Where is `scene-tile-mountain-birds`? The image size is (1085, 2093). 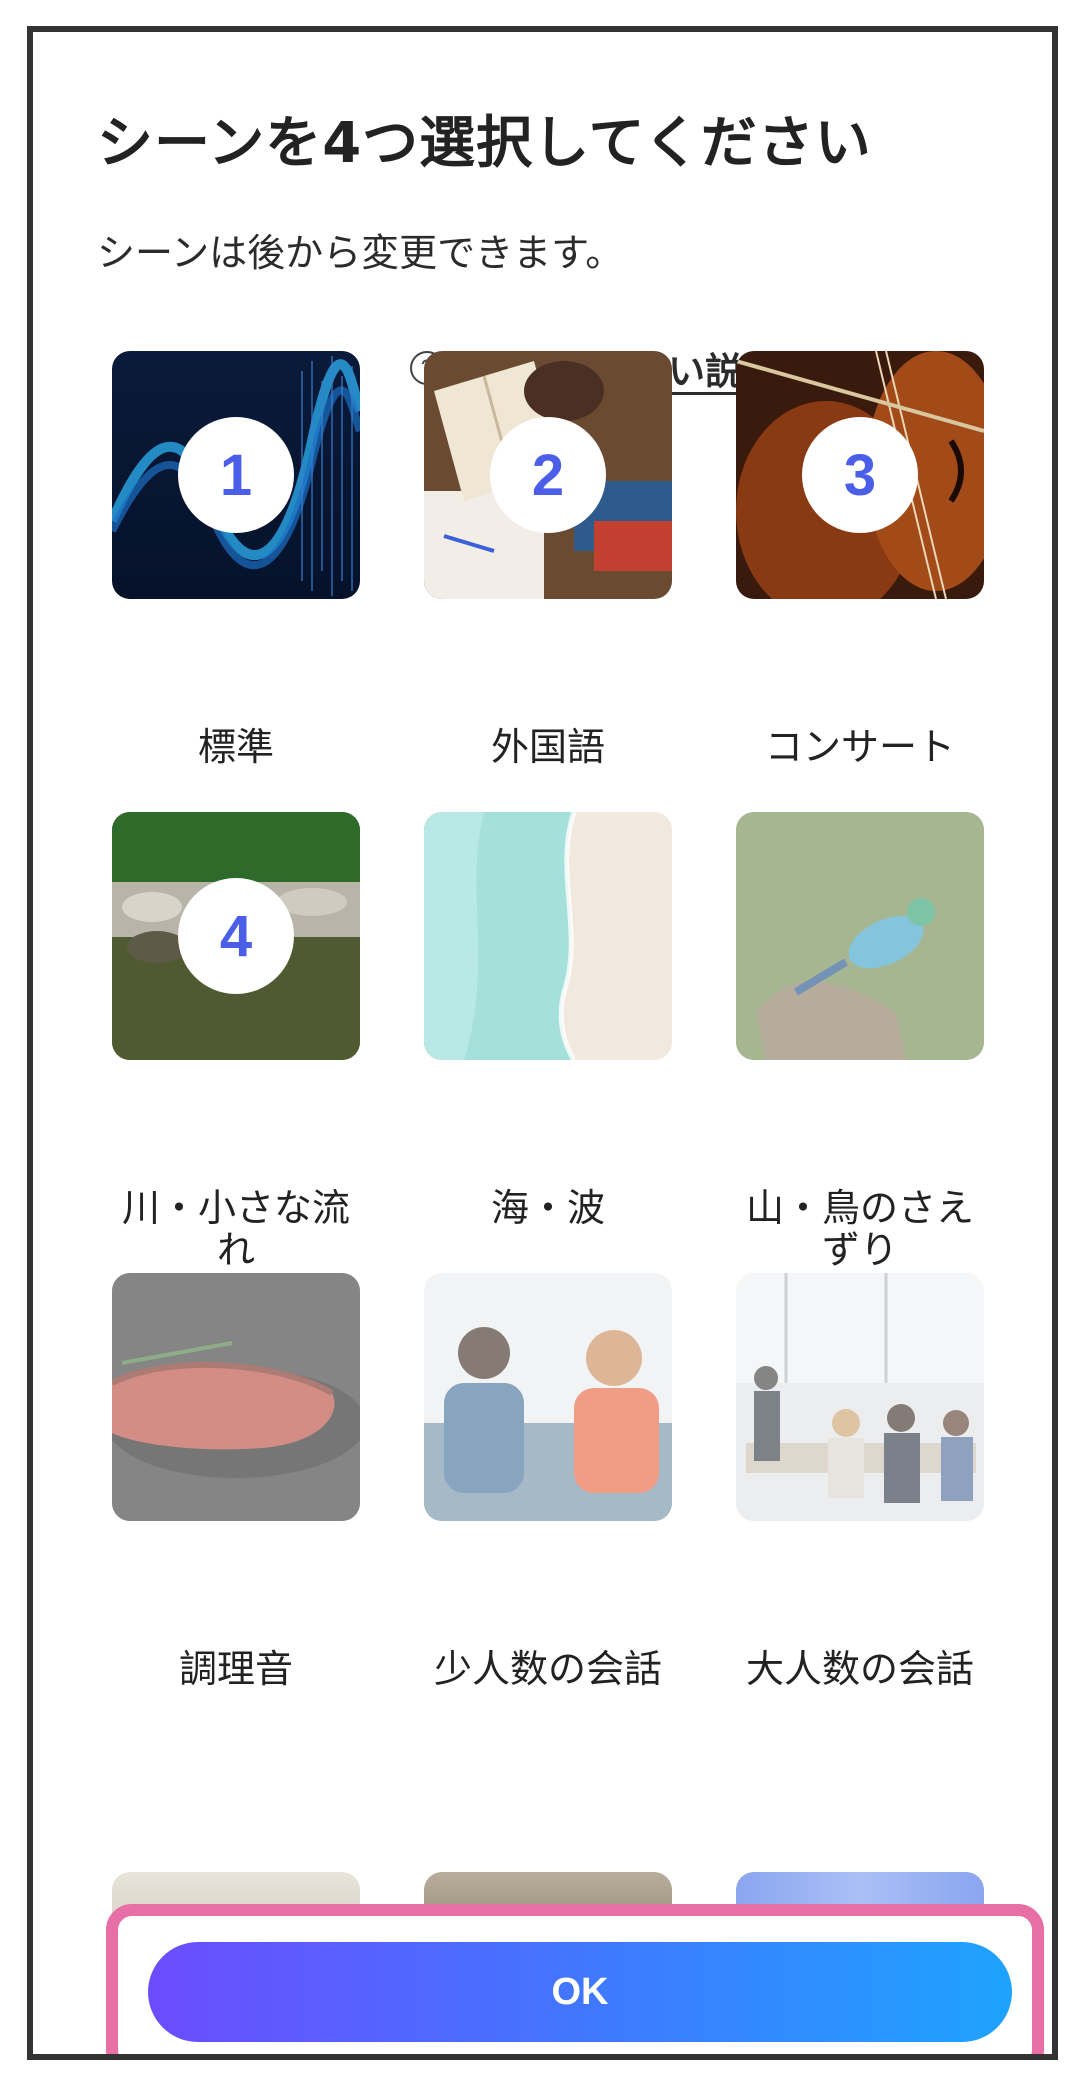 scene-tile-mountain-birds is located at coordinates (860, 936).